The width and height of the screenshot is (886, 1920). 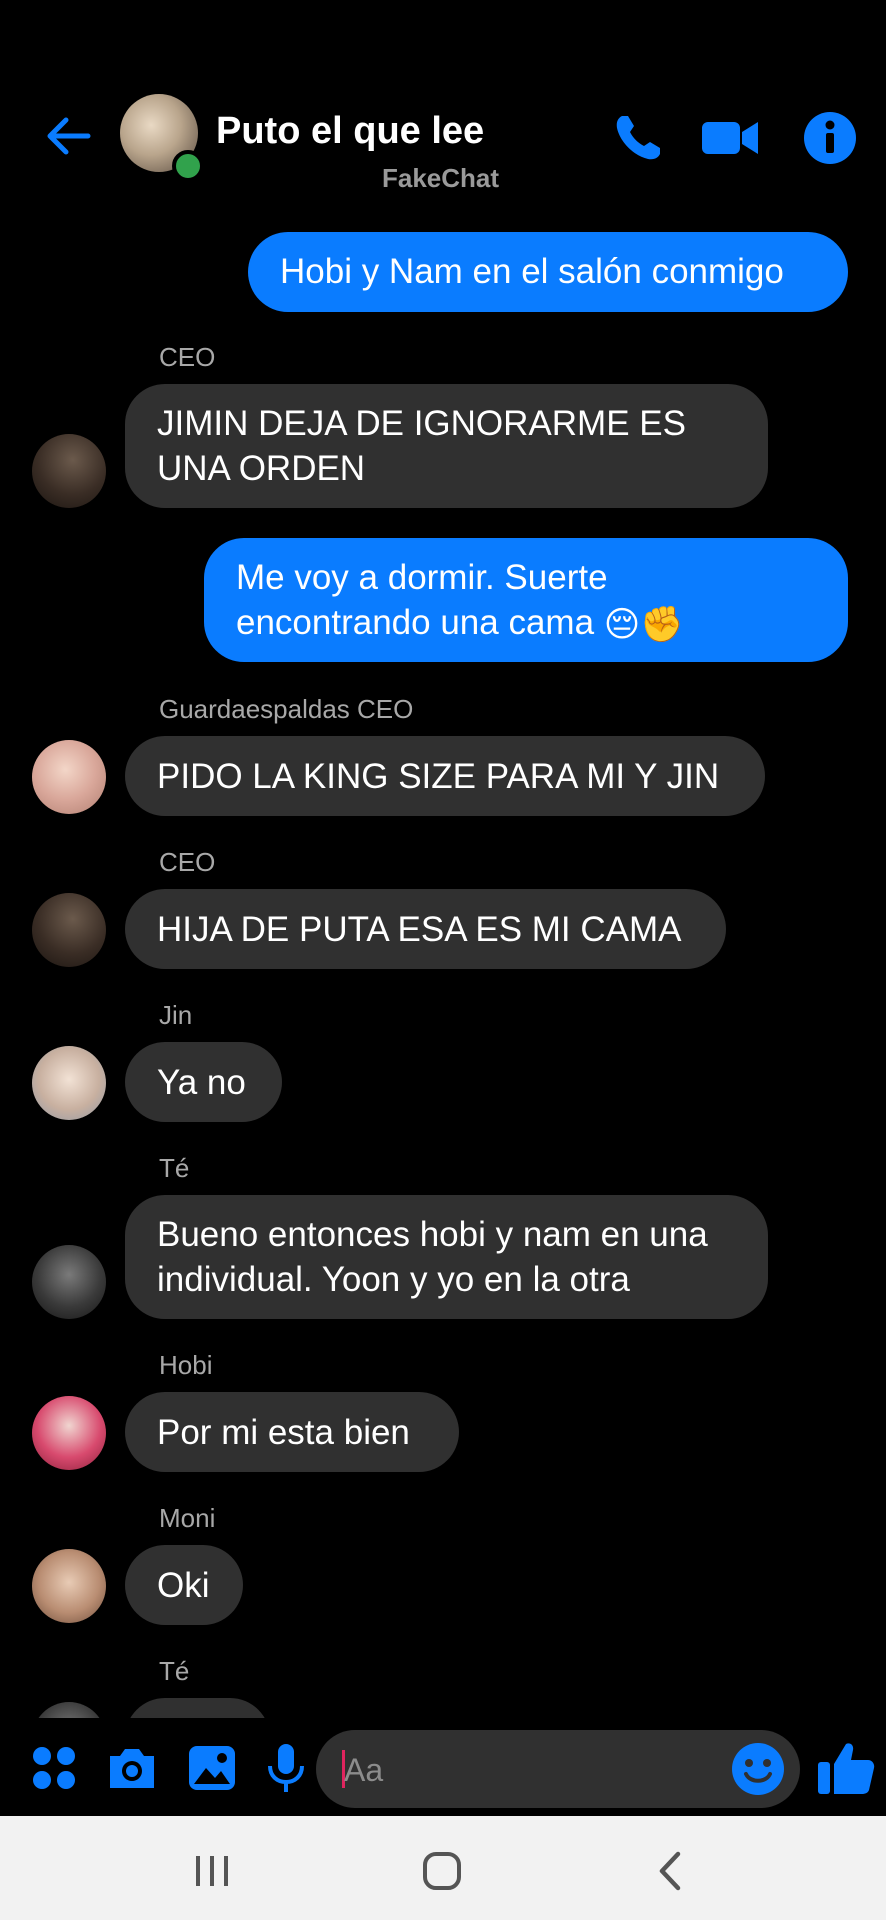 I want to click on message-input-box, so click(x=558, y=1770).